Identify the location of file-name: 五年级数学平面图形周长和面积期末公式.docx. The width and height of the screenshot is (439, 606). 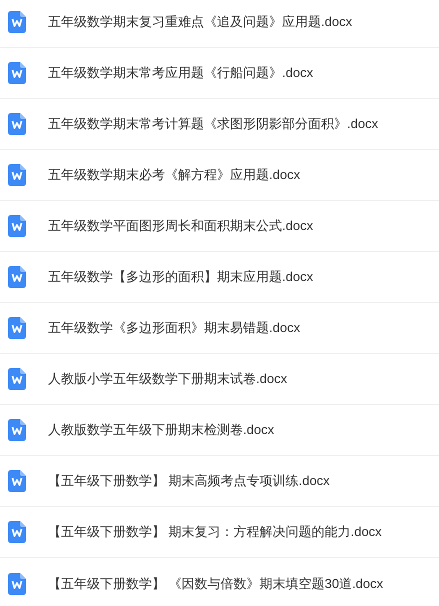
(181, 226).